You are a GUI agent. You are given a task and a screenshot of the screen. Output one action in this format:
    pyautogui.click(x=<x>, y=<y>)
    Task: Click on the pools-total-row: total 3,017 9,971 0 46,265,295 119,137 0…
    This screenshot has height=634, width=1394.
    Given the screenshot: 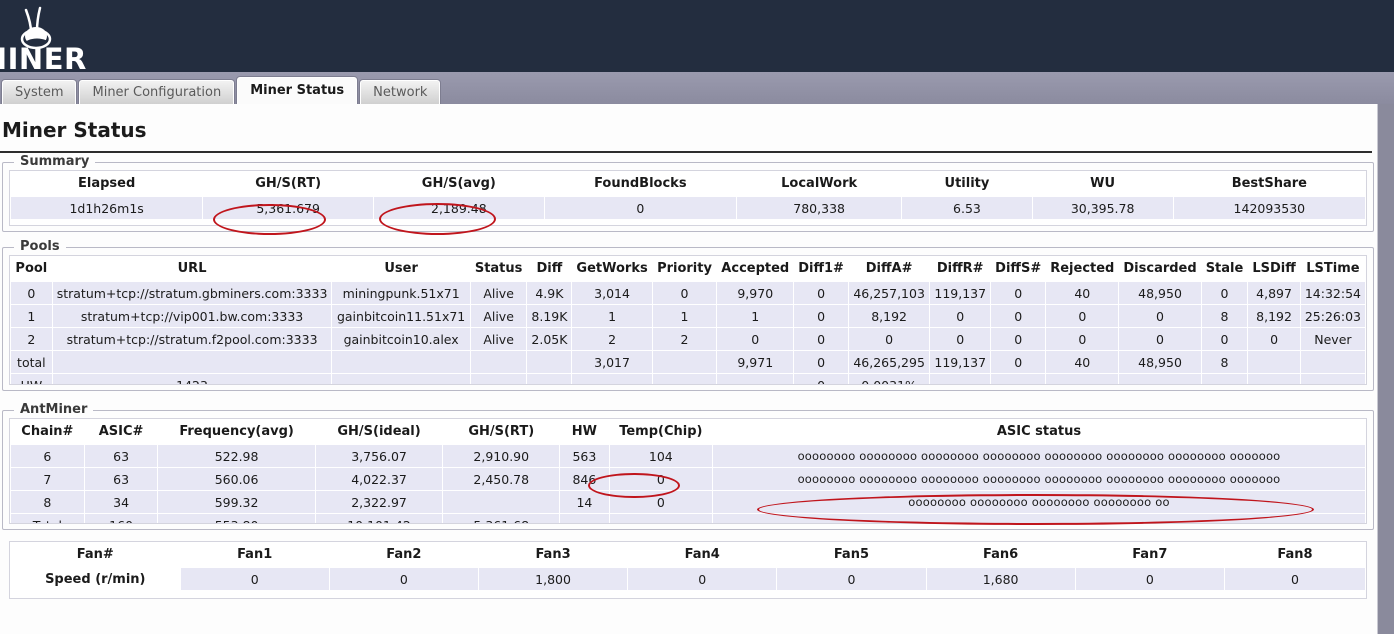 What is the action you would take?
    pyautogui.click(x=688, y=362)
    